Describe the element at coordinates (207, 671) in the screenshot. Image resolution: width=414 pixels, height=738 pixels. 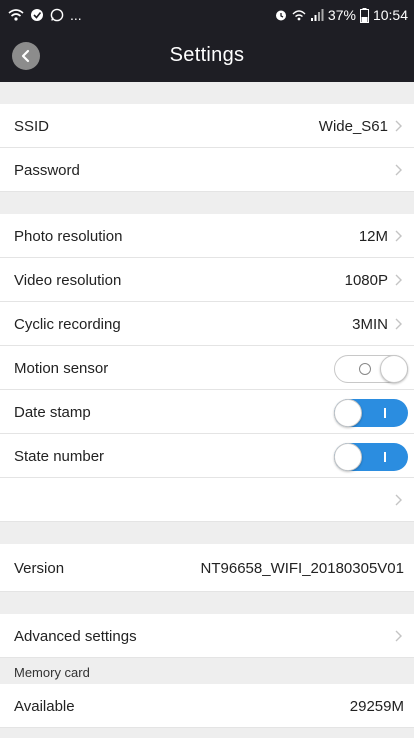
I see `memory-card-header: Memory card` at that location.